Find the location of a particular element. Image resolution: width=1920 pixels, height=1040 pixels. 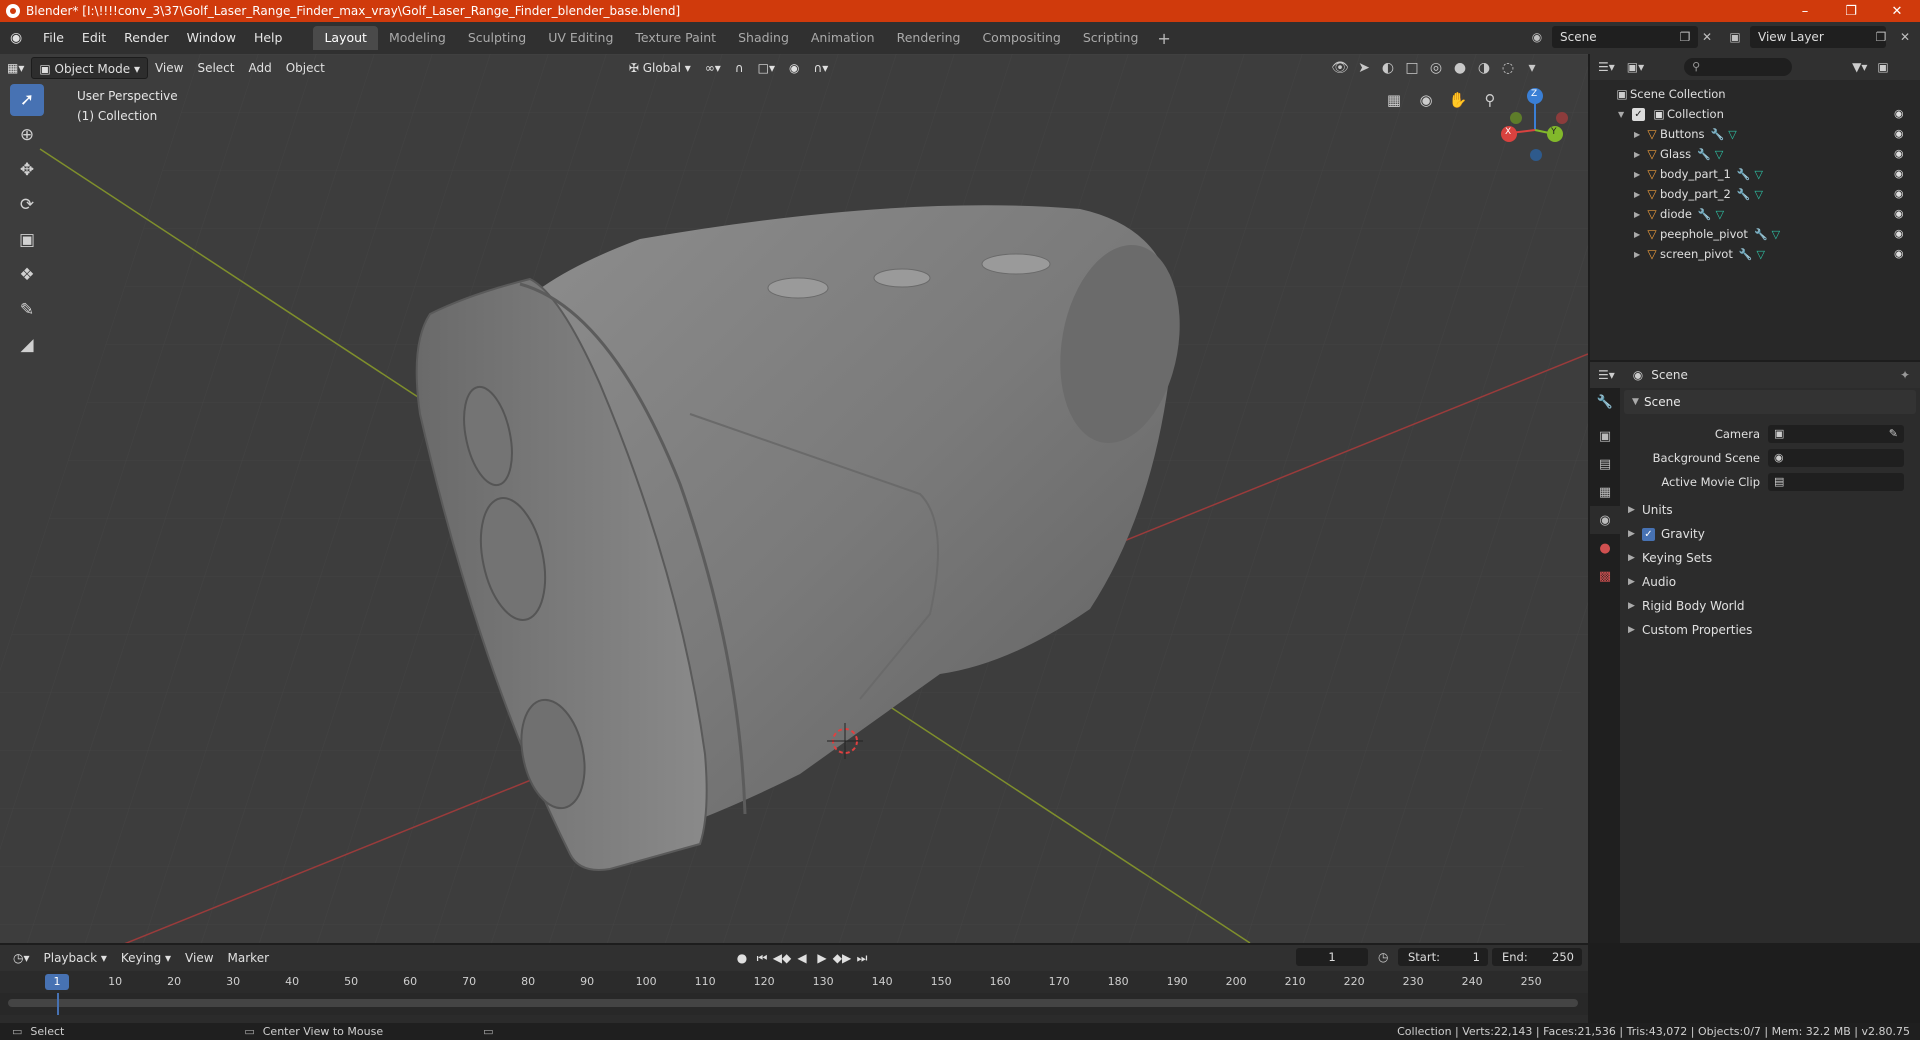

gravity-checkbox: ✓ is located at coordinates (1648, 534).